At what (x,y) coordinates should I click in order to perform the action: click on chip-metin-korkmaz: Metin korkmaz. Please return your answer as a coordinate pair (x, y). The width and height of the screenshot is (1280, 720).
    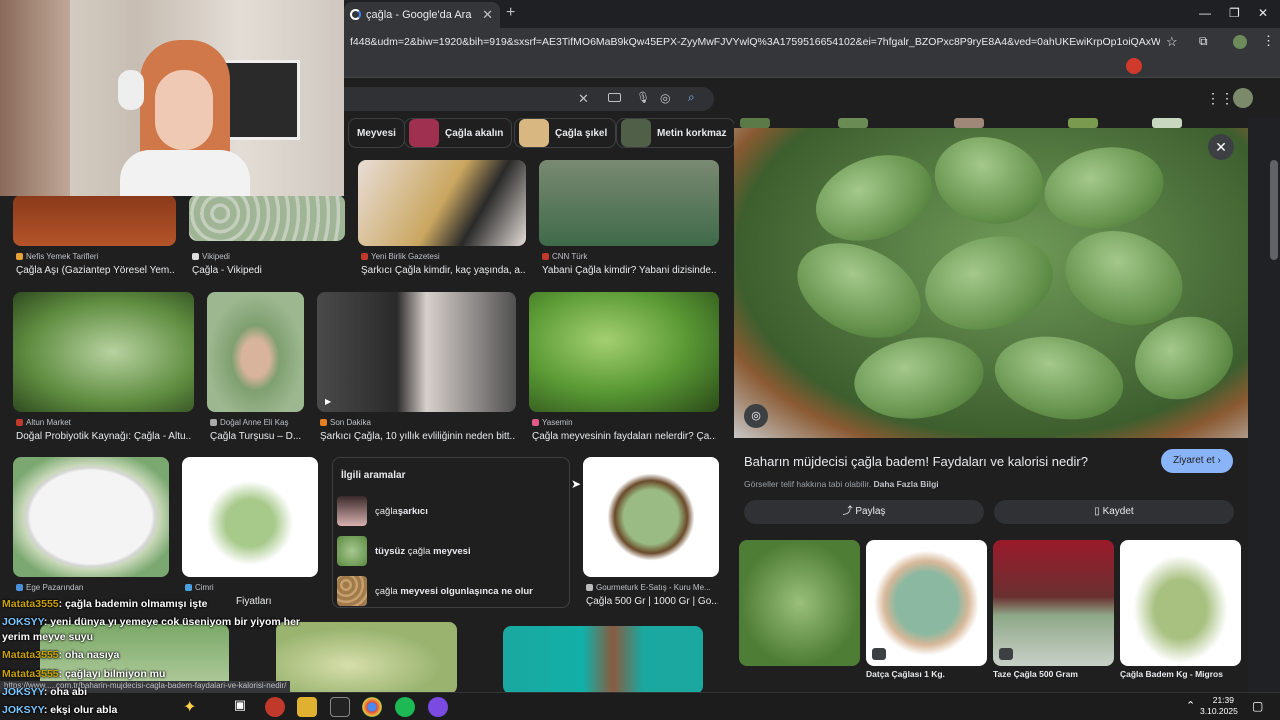
    Looking at the image, I should click on (676, 133).